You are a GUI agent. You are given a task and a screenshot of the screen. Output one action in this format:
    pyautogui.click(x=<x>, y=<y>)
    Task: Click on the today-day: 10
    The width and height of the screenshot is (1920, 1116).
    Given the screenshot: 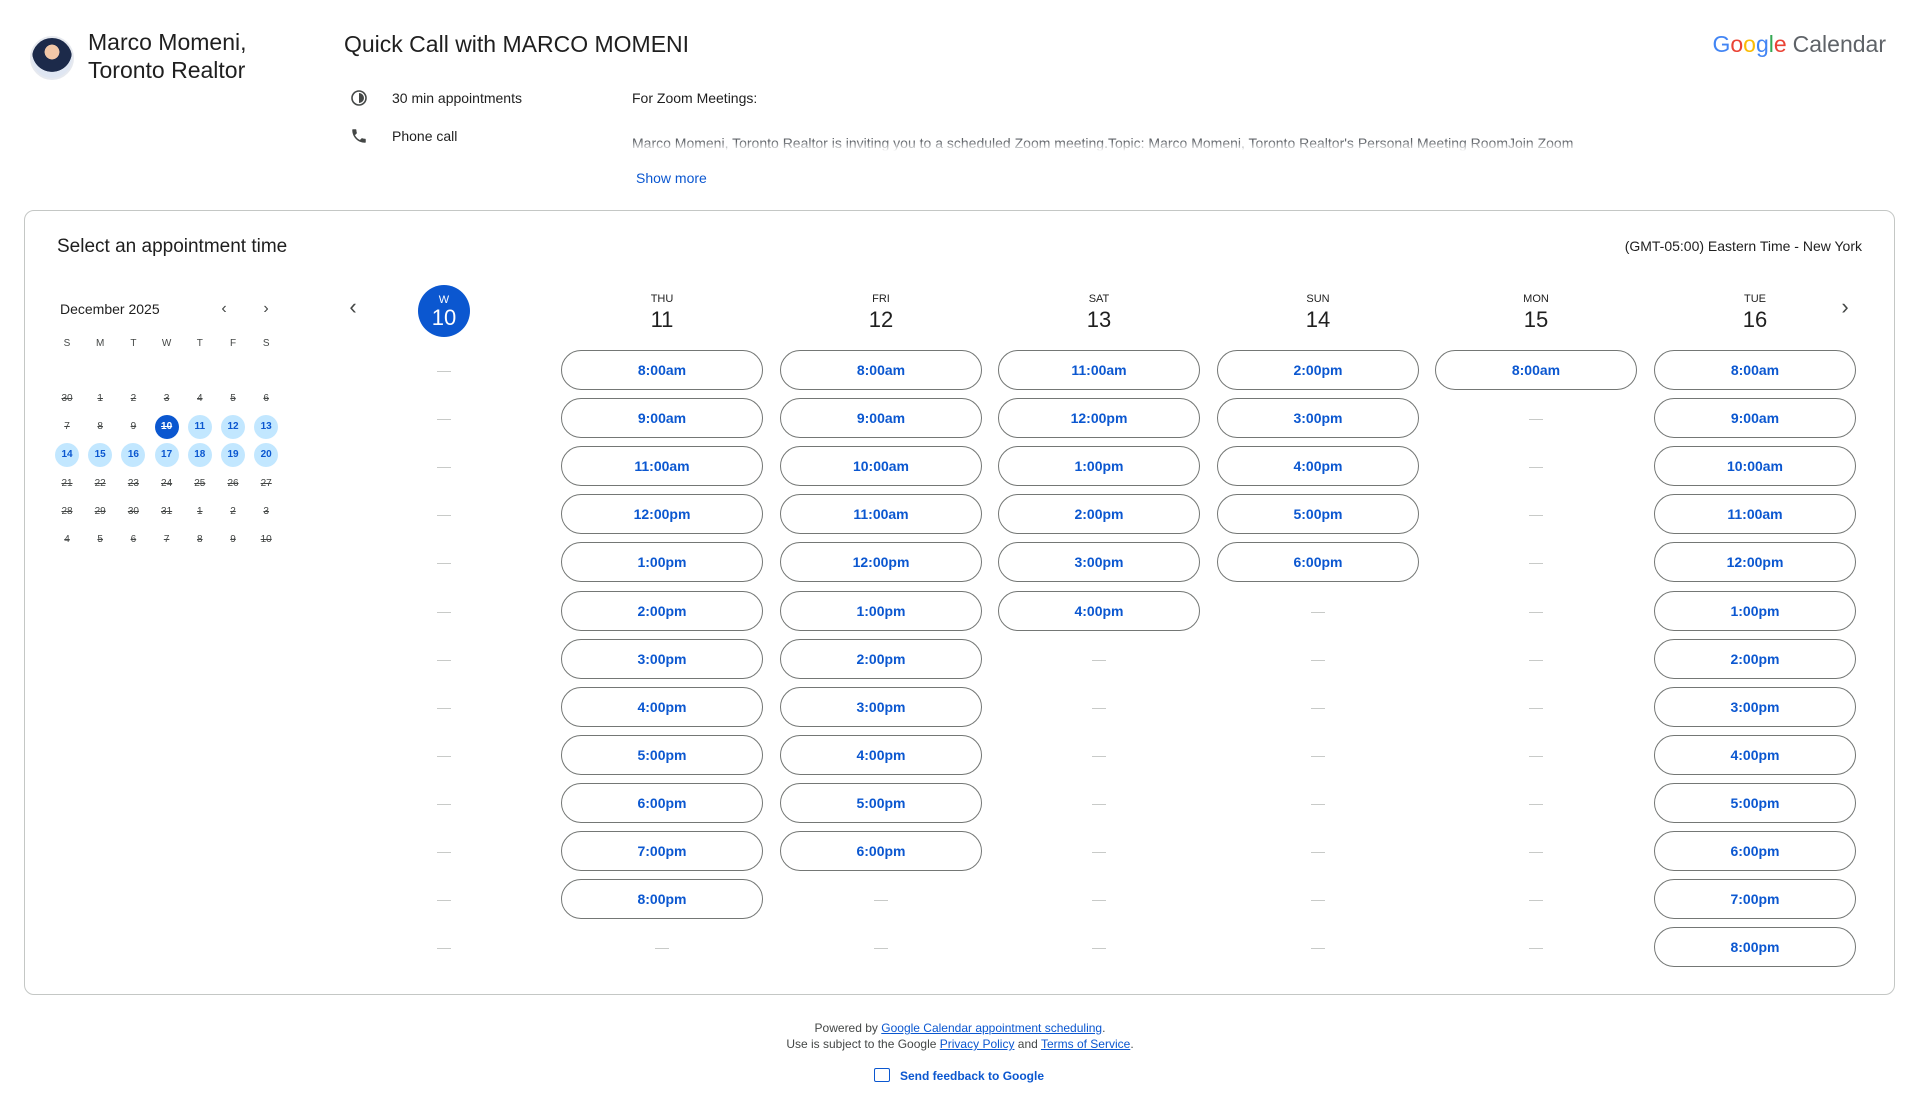 What is the action you would take?
    pyautogui.click(x=444, y=317)
    